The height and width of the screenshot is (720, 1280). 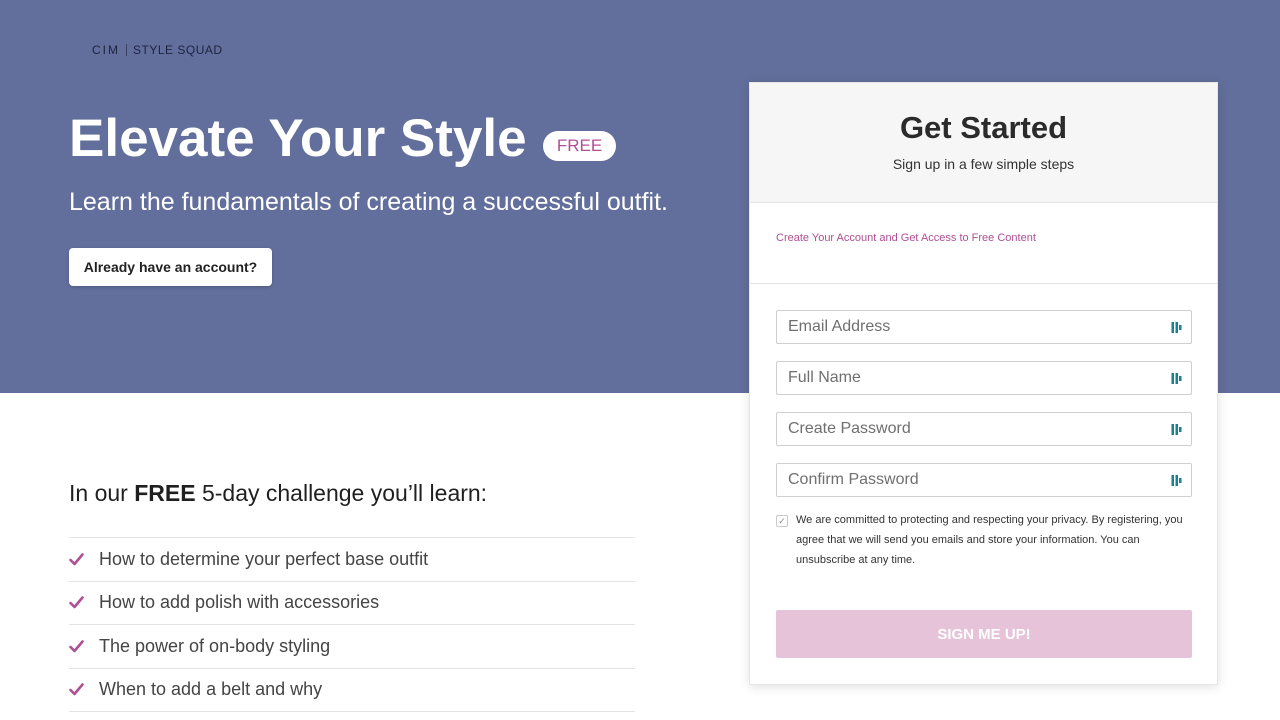 I want to click on checkmark-icon: ✓, so click(x=782, y=520).